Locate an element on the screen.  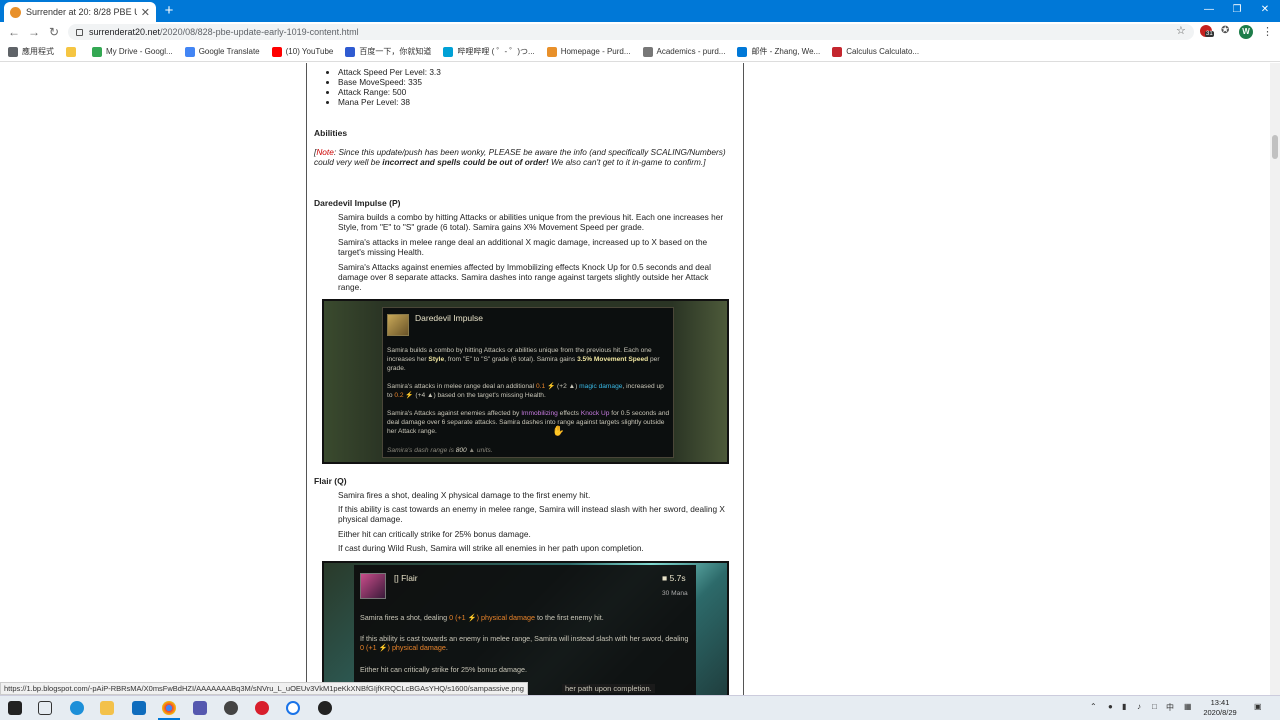
close-window-icon: ✕ is located at coordinates (1265, 11).